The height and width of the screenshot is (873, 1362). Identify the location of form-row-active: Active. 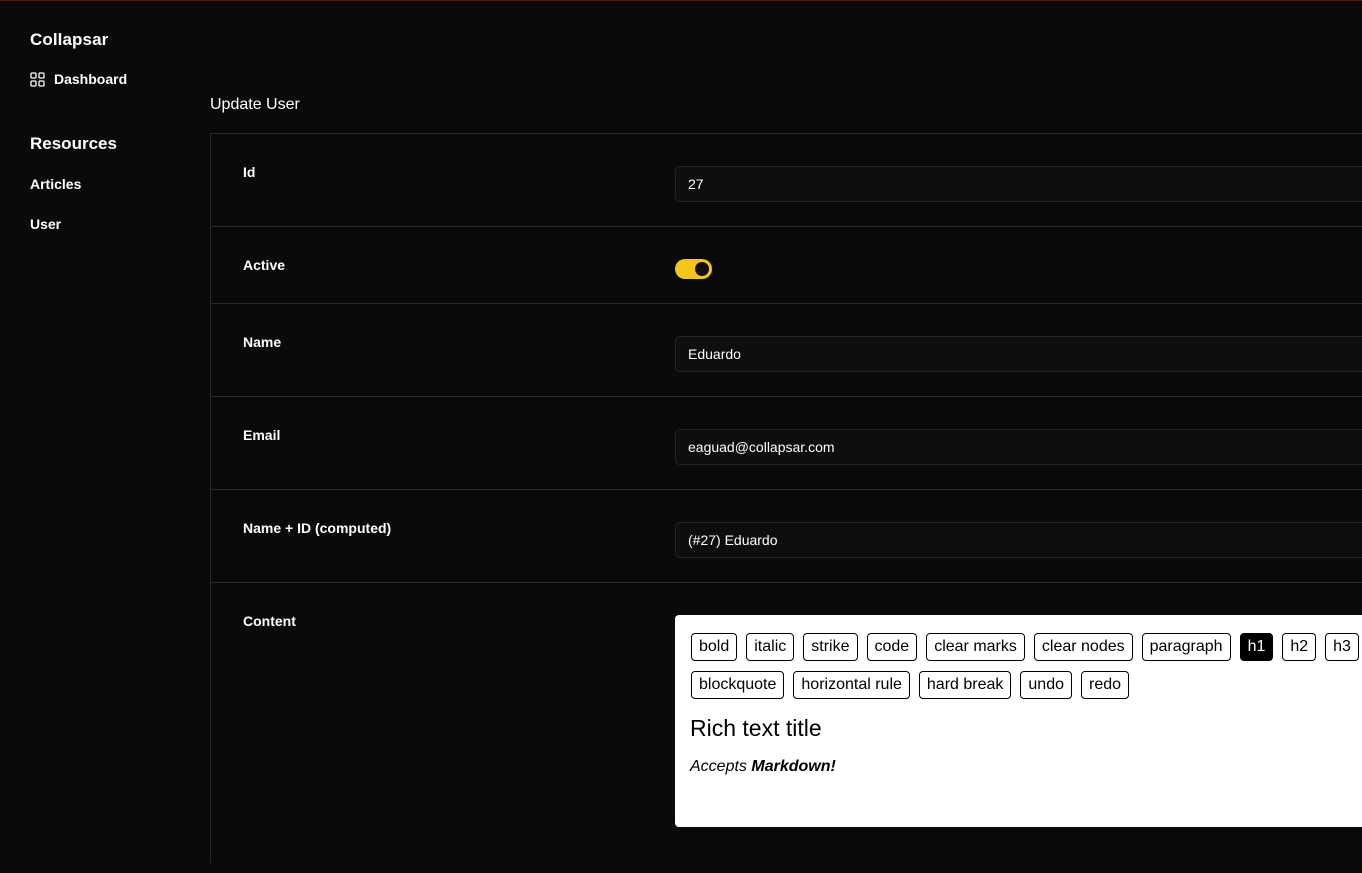
(786, 265).